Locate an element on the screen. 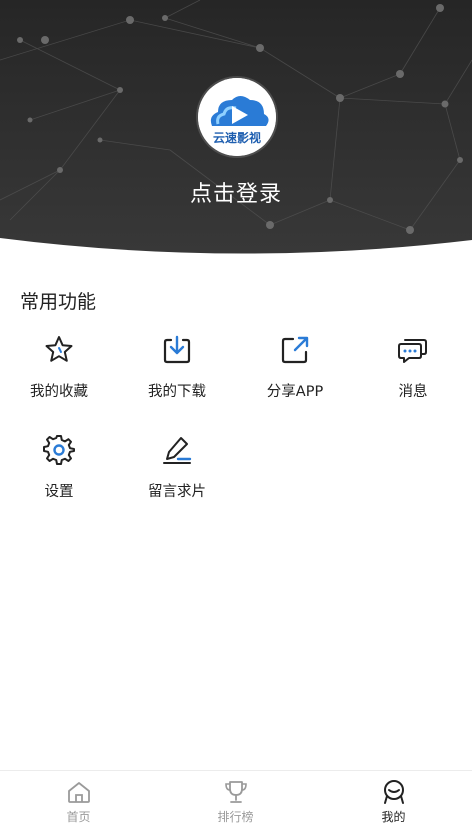 The height and width of the screenshot is (832, 472). nav-ranking-label: 排行榜 is located at coordinates (235, 817).